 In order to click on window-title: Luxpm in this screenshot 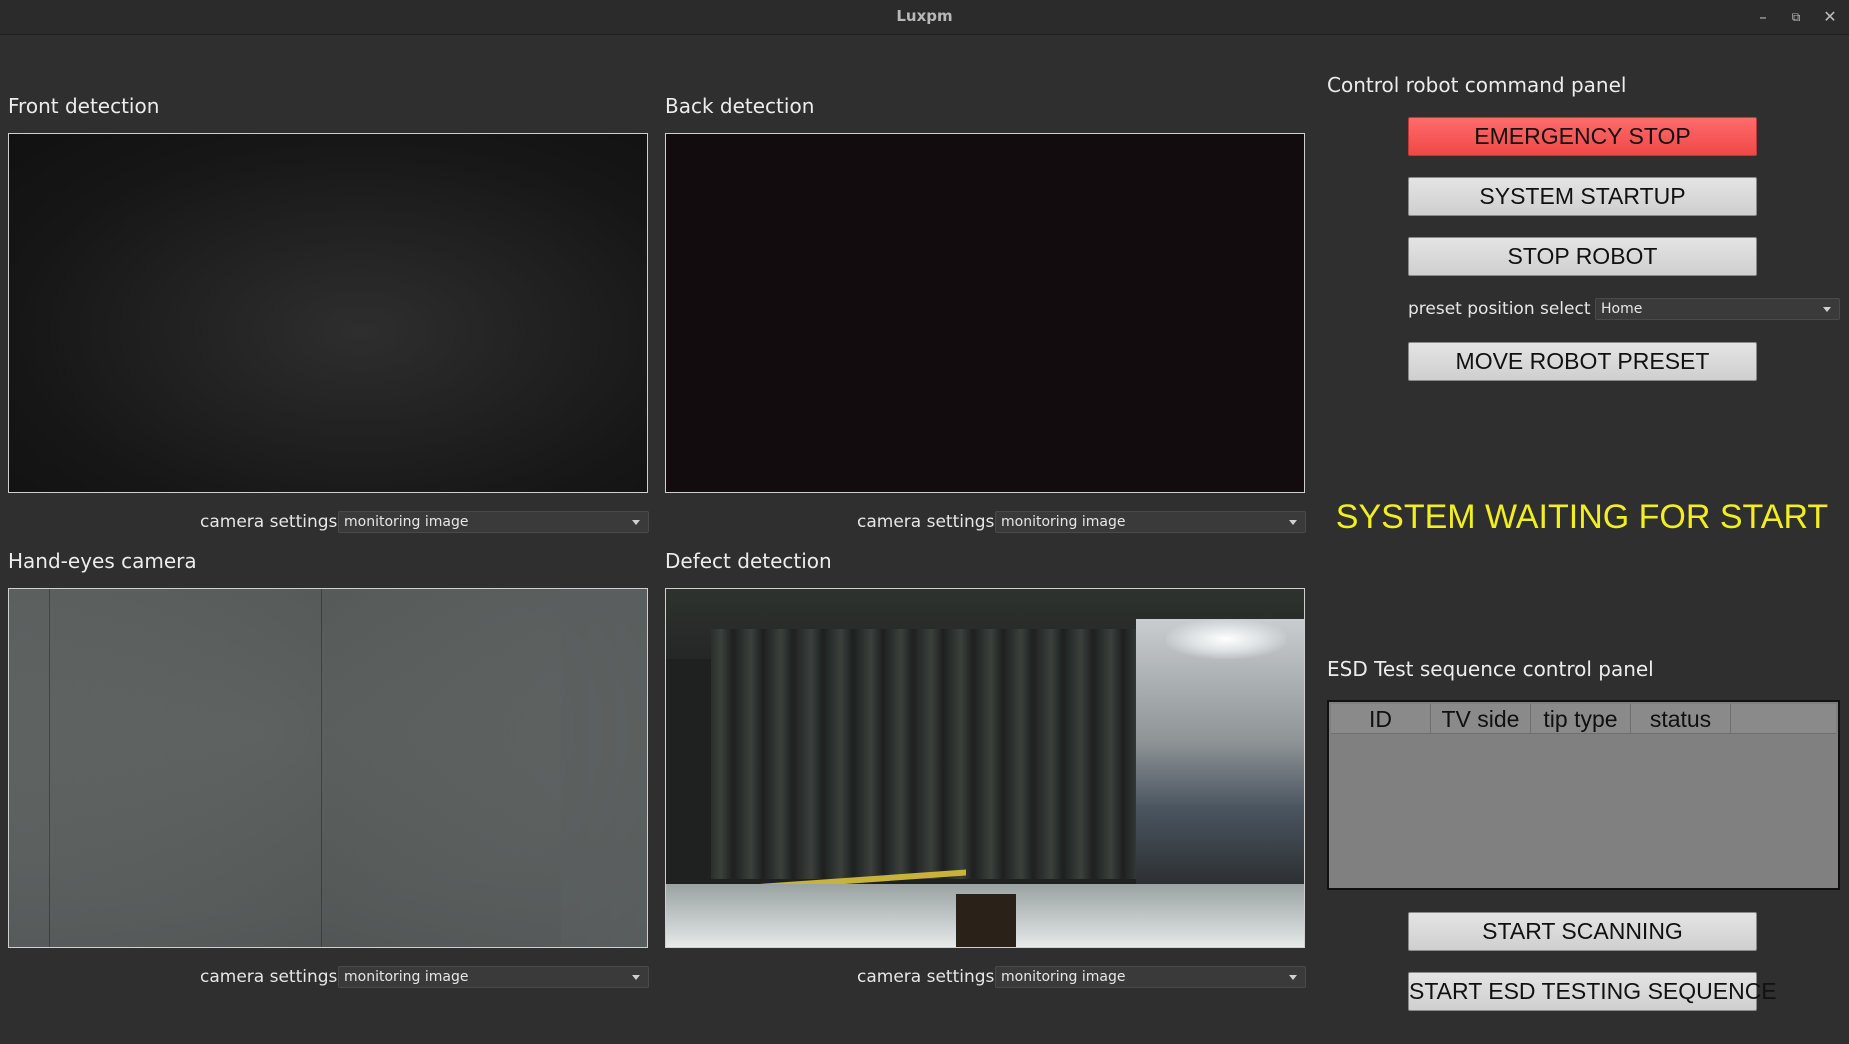, I will do `click(924, 16)`.